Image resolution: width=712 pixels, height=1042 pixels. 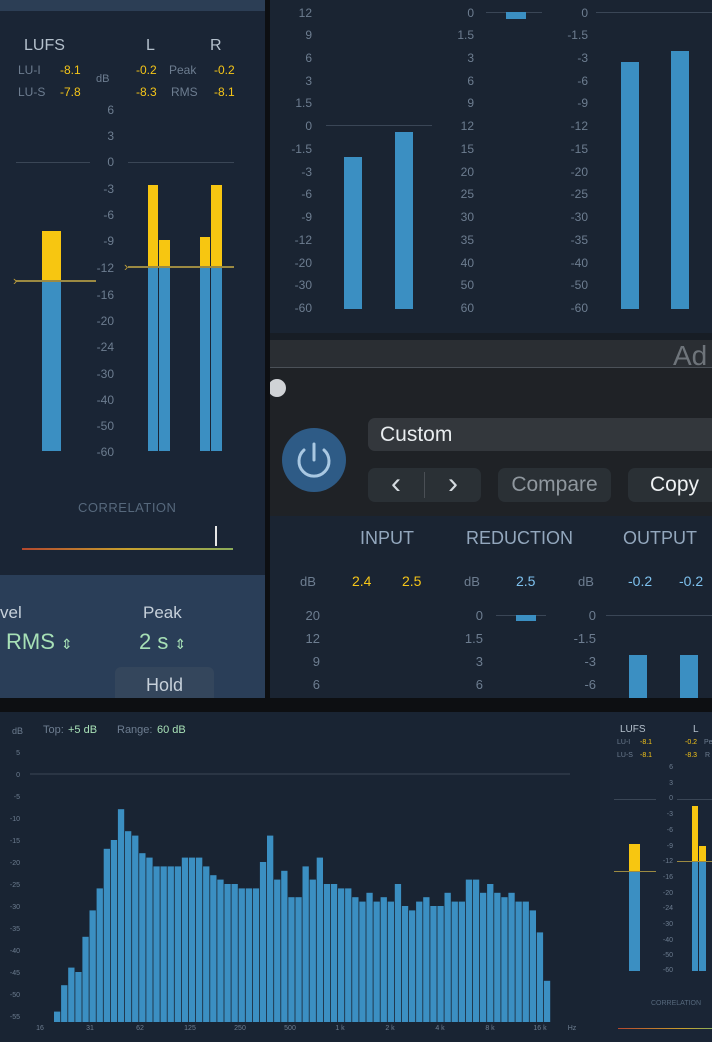 What do you see at coordinates (472, 581) in the screenshot?
I see `reduction-db-label: dB` at bounding box center [472, 581].